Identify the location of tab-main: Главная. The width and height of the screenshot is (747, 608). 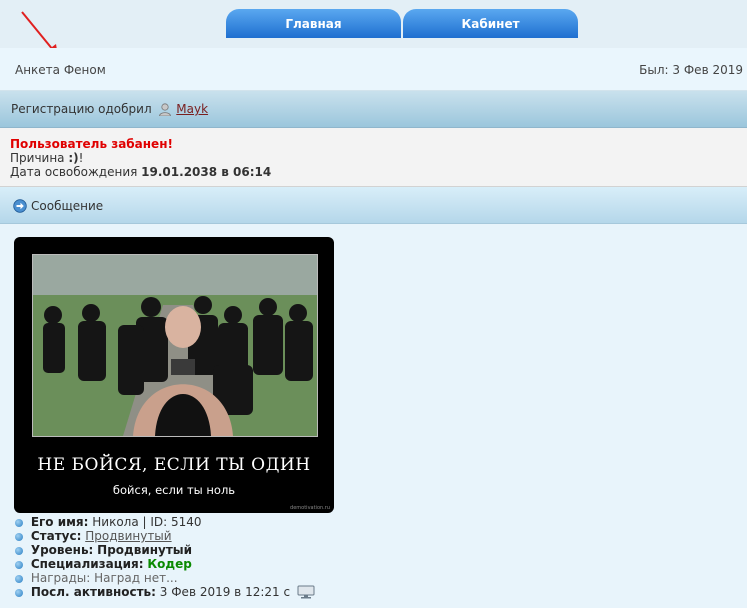
(313, 23).